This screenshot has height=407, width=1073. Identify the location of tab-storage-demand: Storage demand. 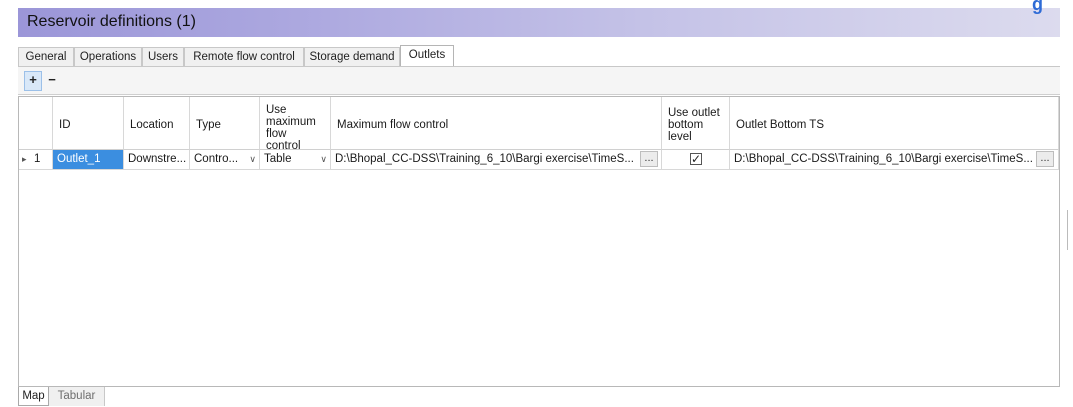
(352, 56).